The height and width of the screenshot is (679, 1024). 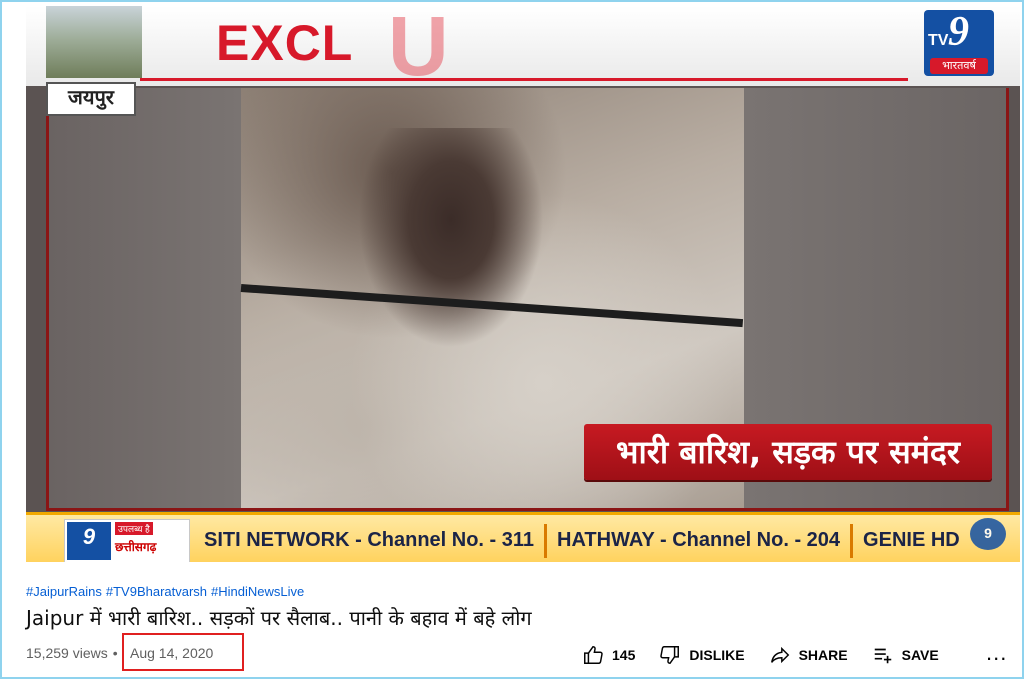 I want to click on river-thumbnail, so click(x=94, y=42).